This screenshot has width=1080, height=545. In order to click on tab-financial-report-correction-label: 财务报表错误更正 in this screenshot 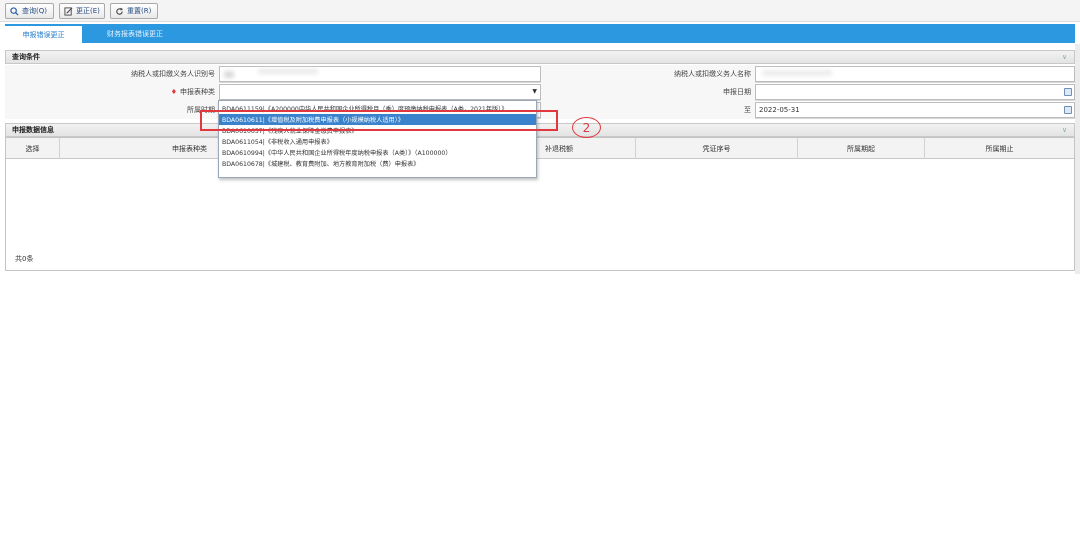, I will do `click(135, 33)`.